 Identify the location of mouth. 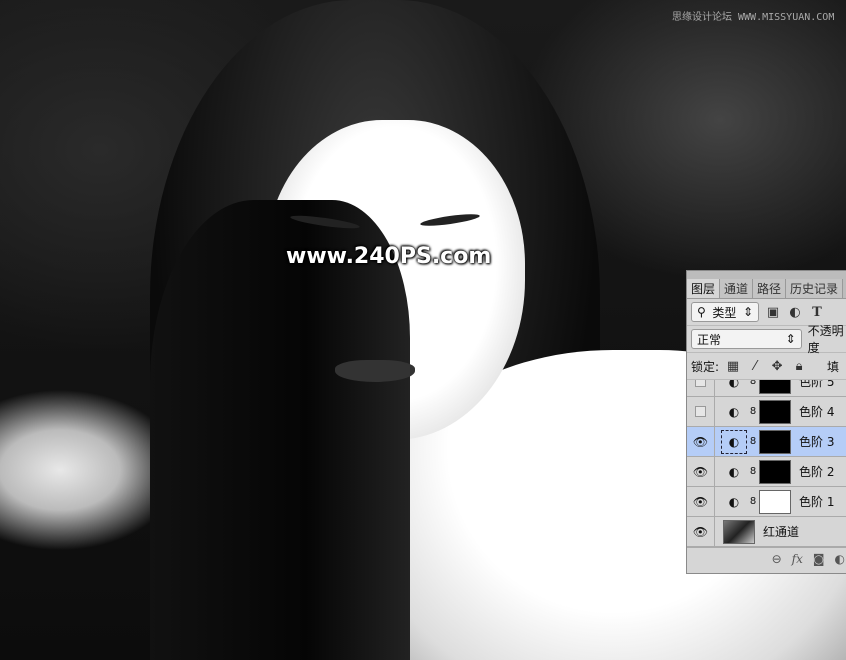
(375, 371).